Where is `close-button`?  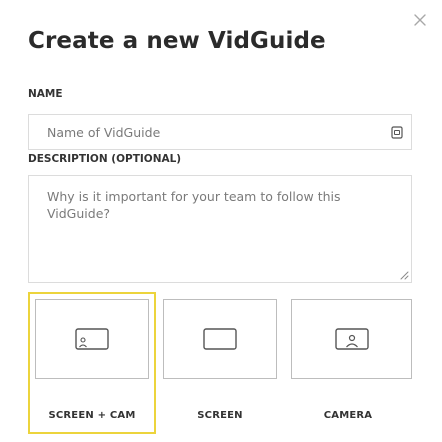
close-button is located at coordinates (420, 20).